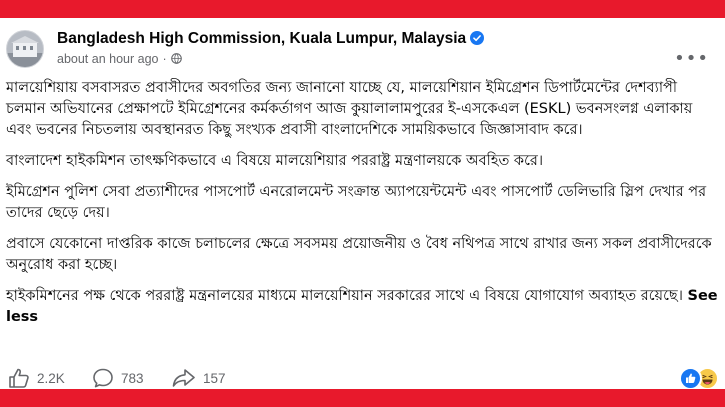  What do you see at coordinates (183, 378) in the screenshot?
I see `share-icon` at bounding box center [183, 378].